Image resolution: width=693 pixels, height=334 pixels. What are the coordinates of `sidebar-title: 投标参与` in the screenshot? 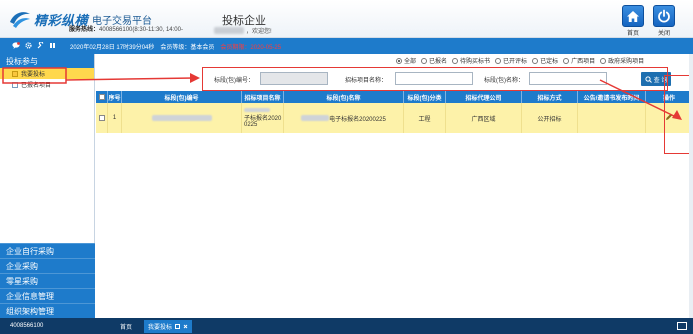 It's located at (47, 61).